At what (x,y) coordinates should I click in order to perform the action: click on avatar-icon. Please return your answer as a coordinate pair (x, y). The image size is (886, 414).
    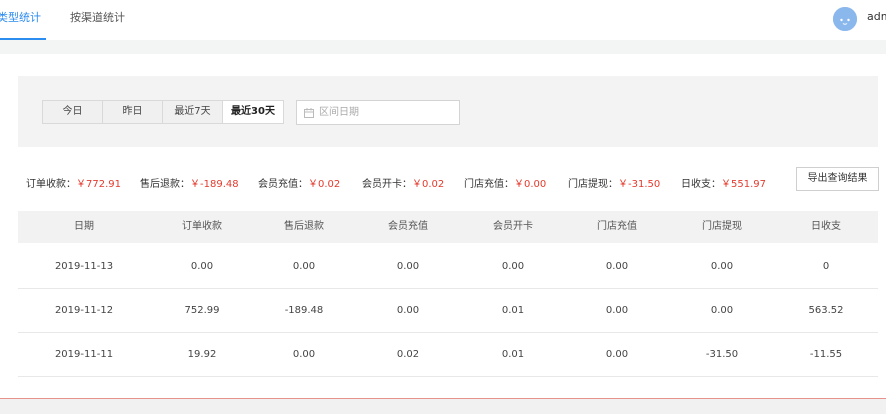
    Looking at the image, I should click on (845, 19).